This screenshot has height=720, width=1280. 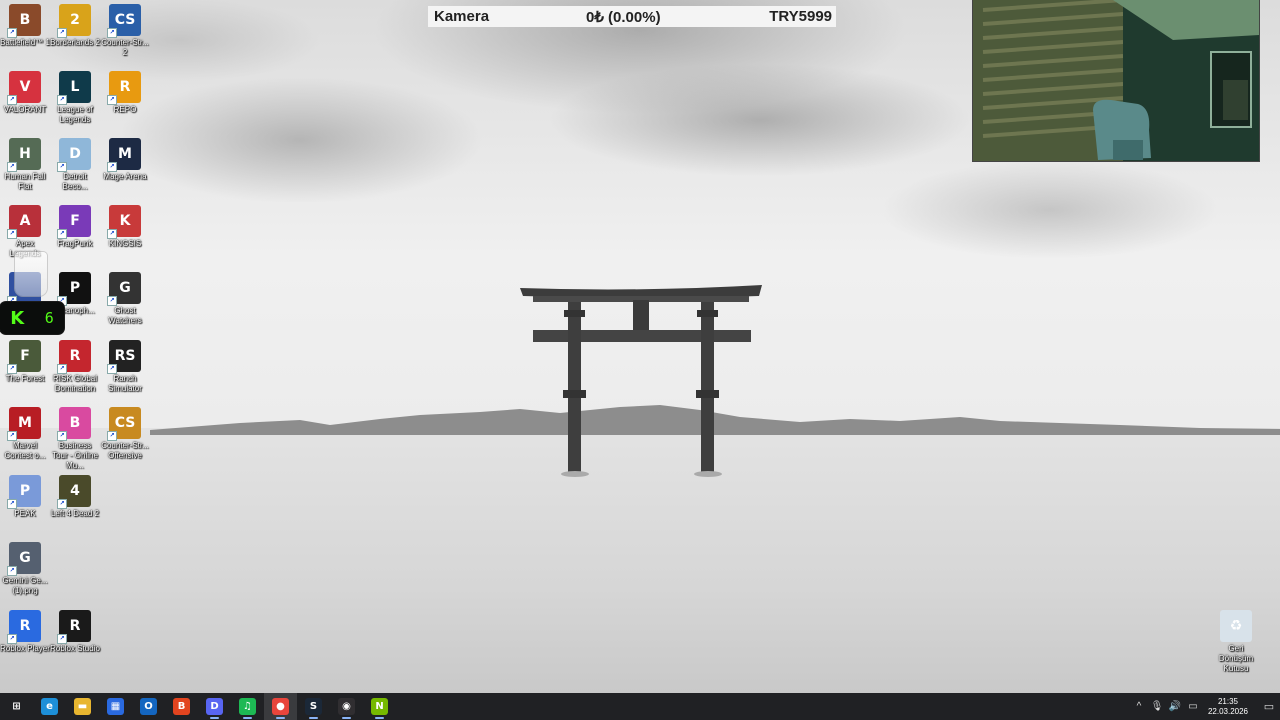 I want to click on microsoft-store-icon: ▦, so click(x=115, y=706).